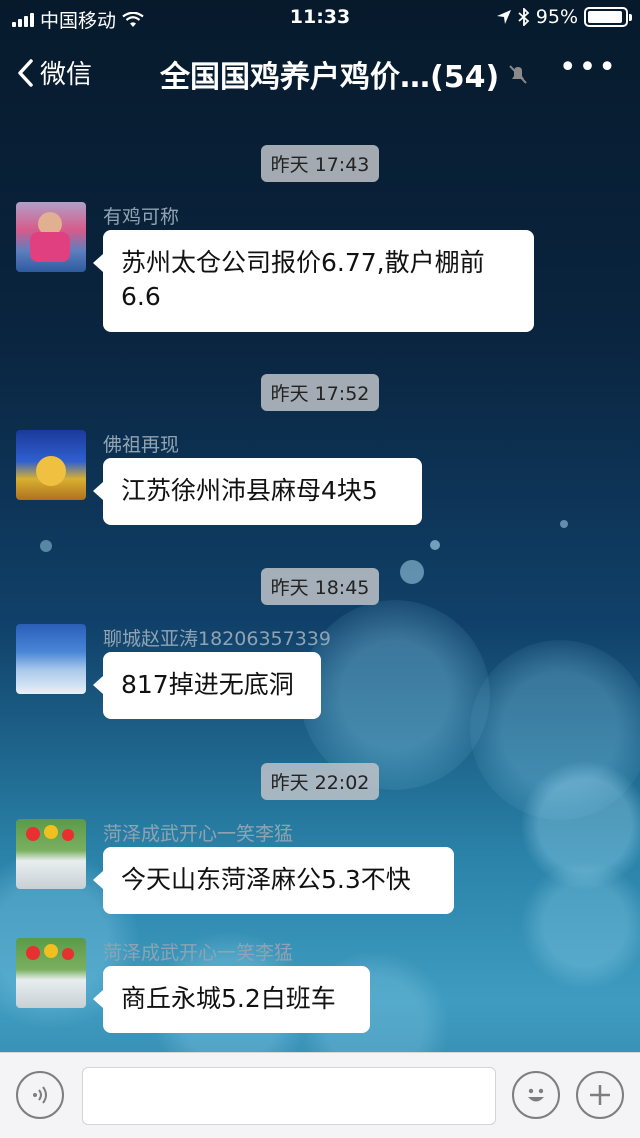  Describe the element at coordinates (266, 879) in the screenshot. I see `message-text-line: 今天山东菏泽麻公5.3不快` at that location.